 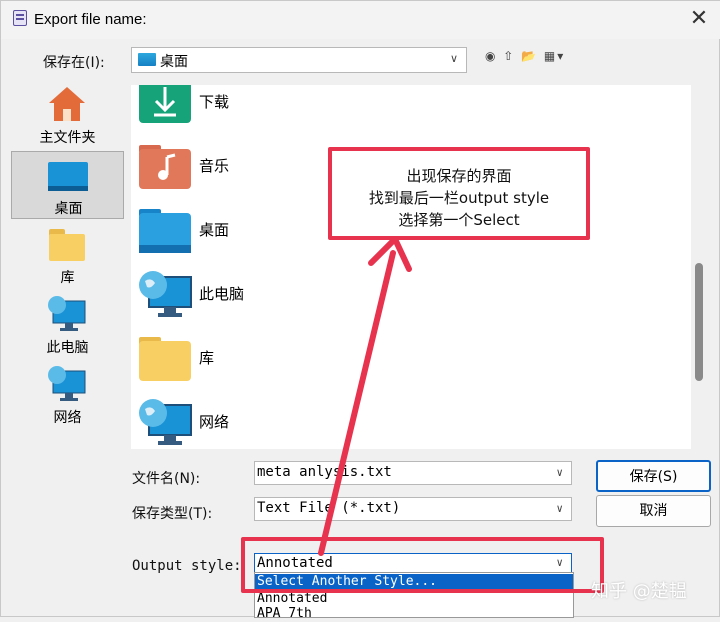 I want to click on annotation-arrow, so click(x=365, y=396).